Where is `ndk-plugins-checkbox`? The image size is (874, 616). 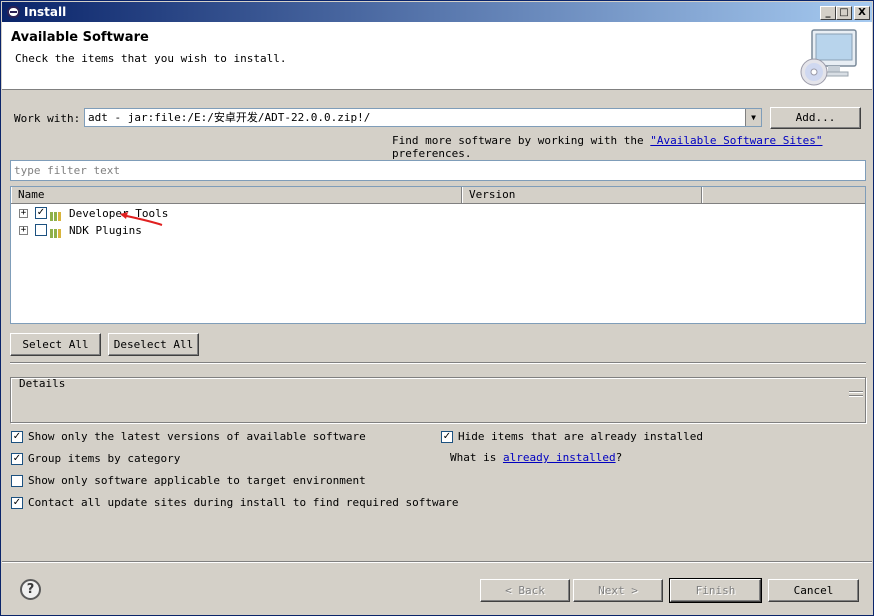
ndk-plugins-checkbox is located at coordinates (41, 230).